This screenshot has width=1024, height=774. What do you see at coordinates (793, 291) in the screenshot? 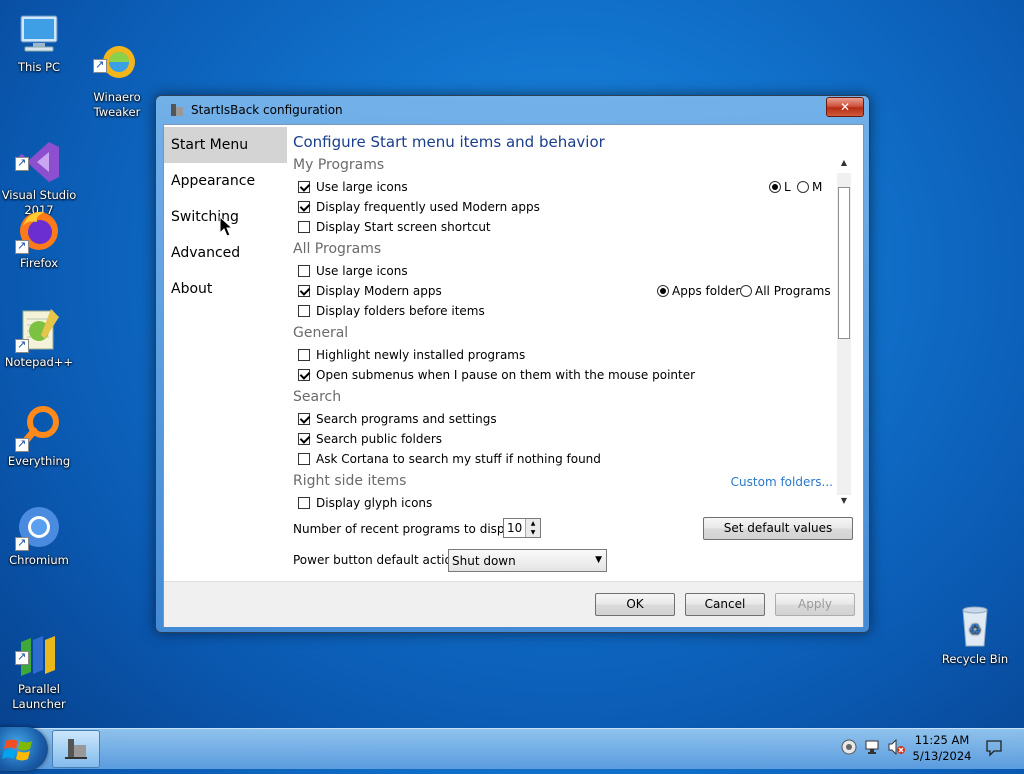
I see `radio-label: All Programs` at bounding box center [793, 291].